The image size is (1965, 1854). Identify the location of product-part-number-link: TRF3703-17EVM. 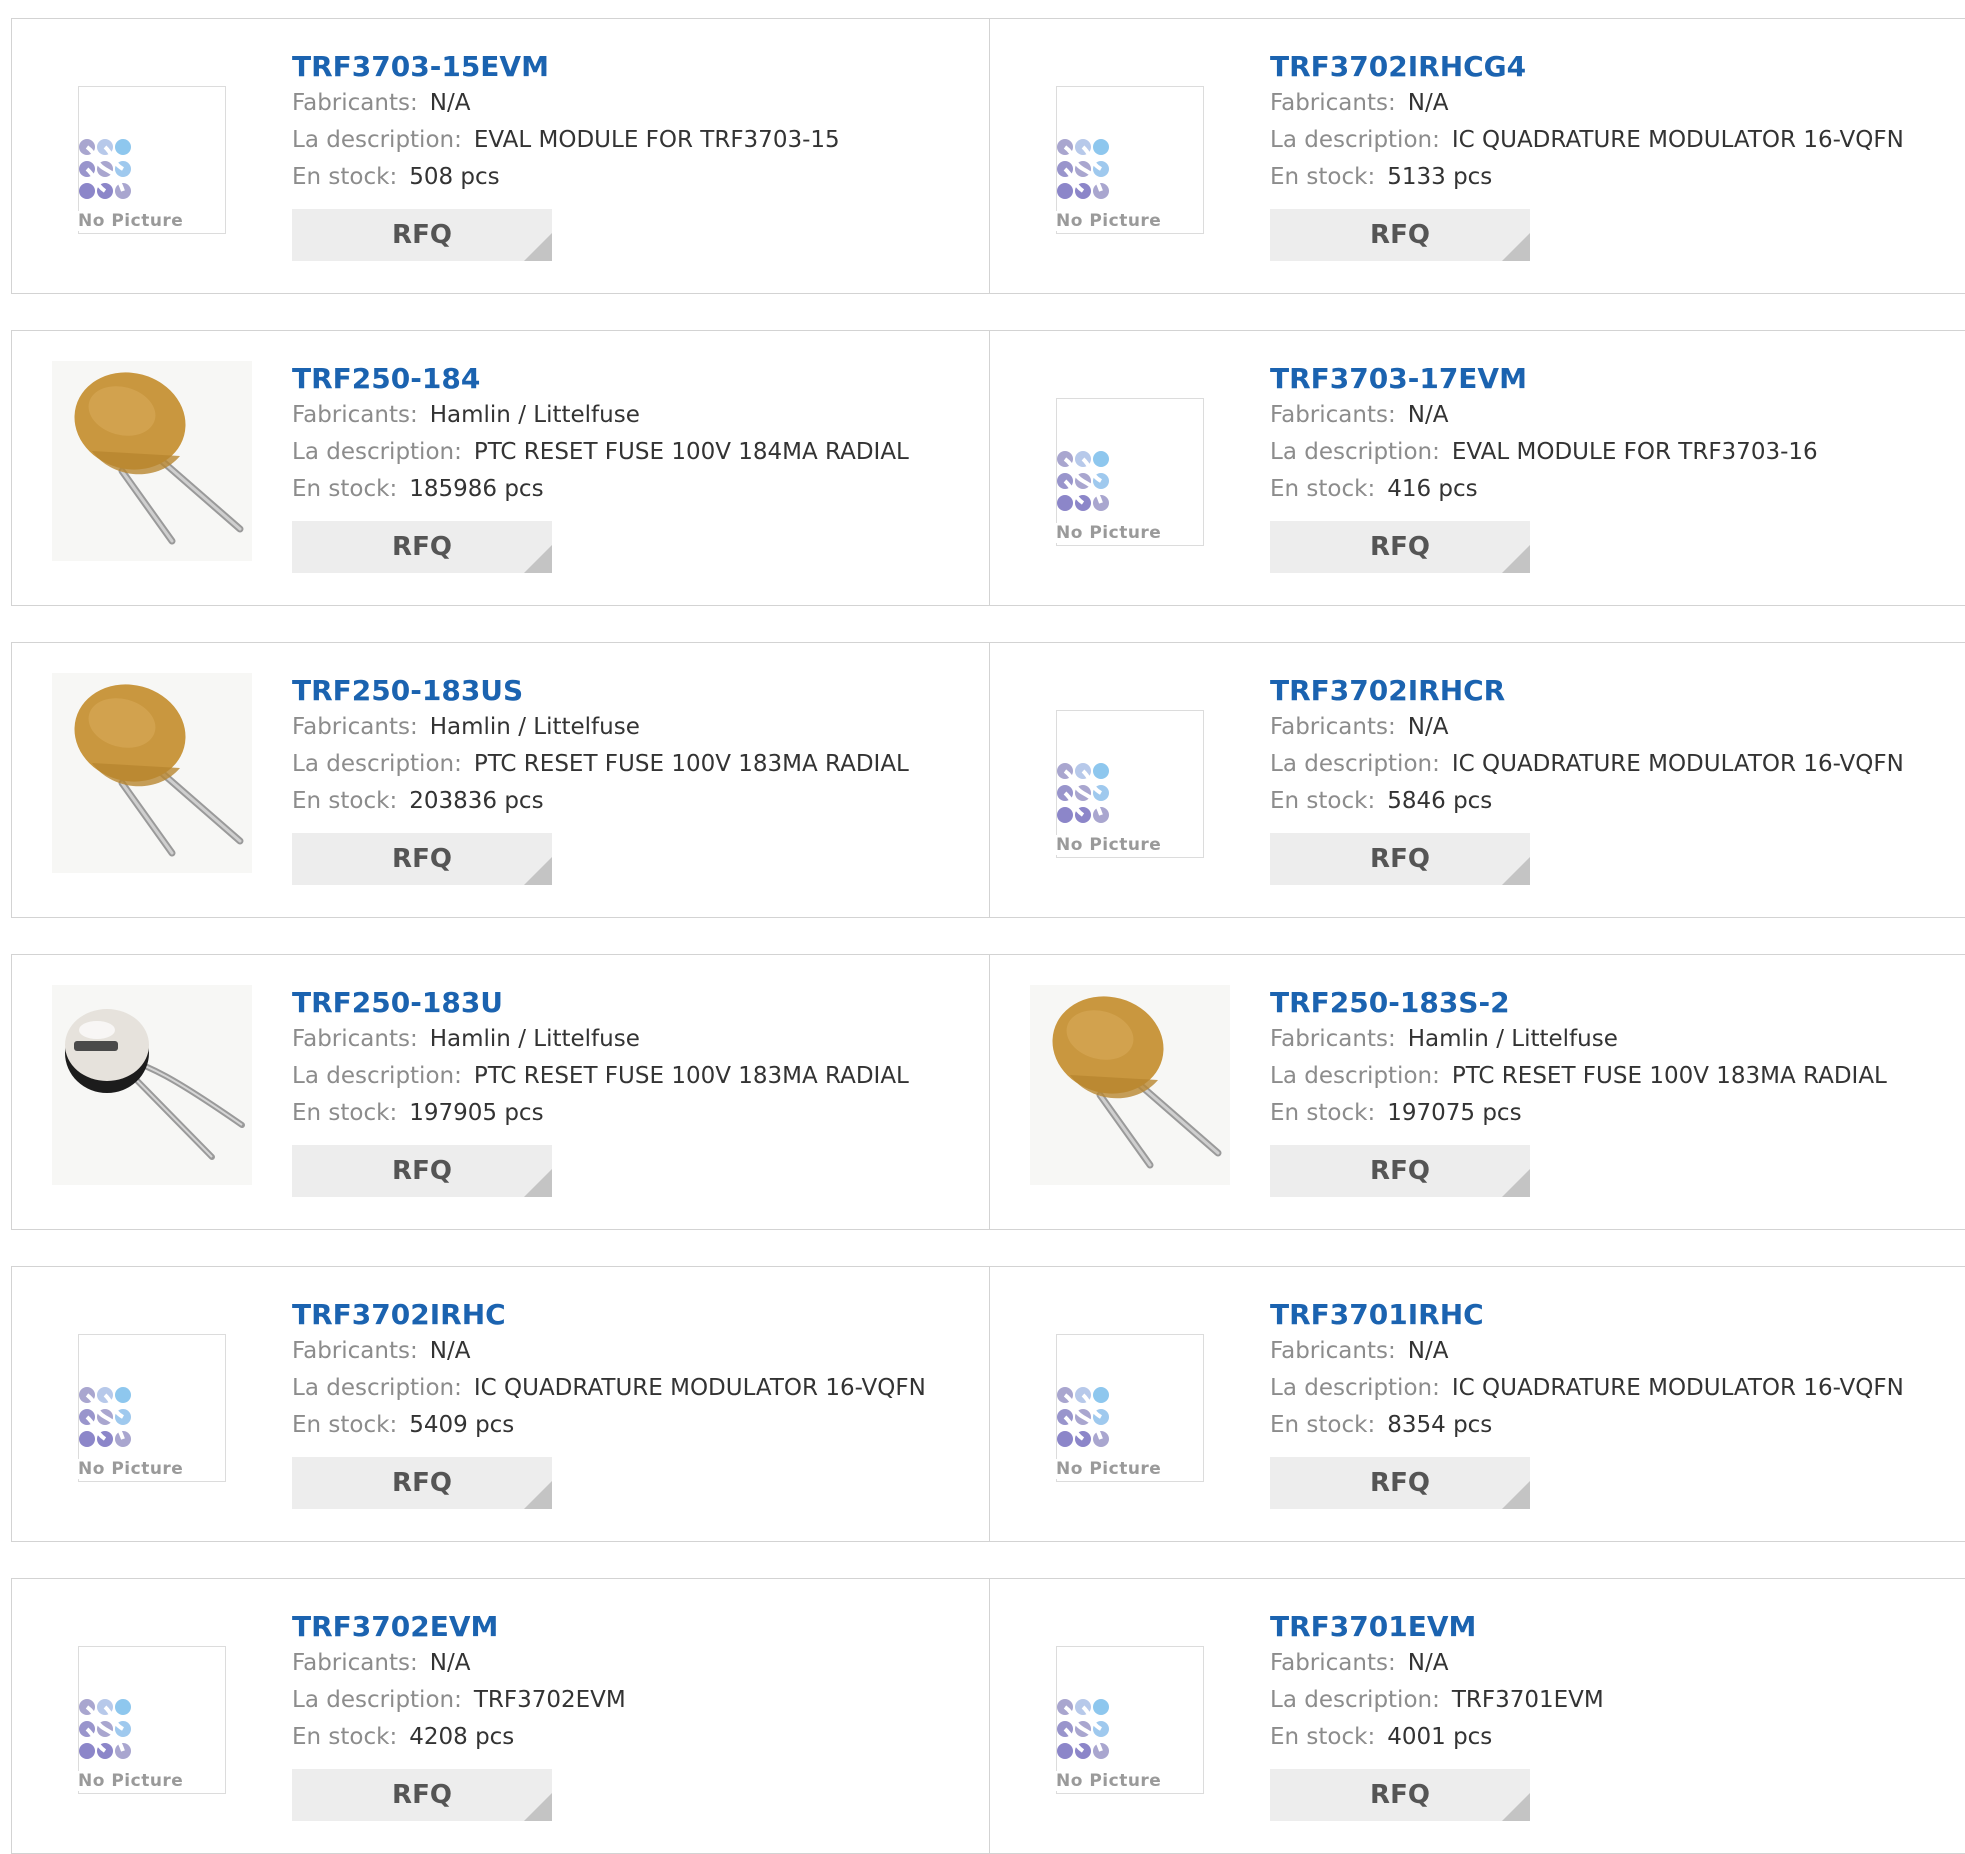
(1617, 379).